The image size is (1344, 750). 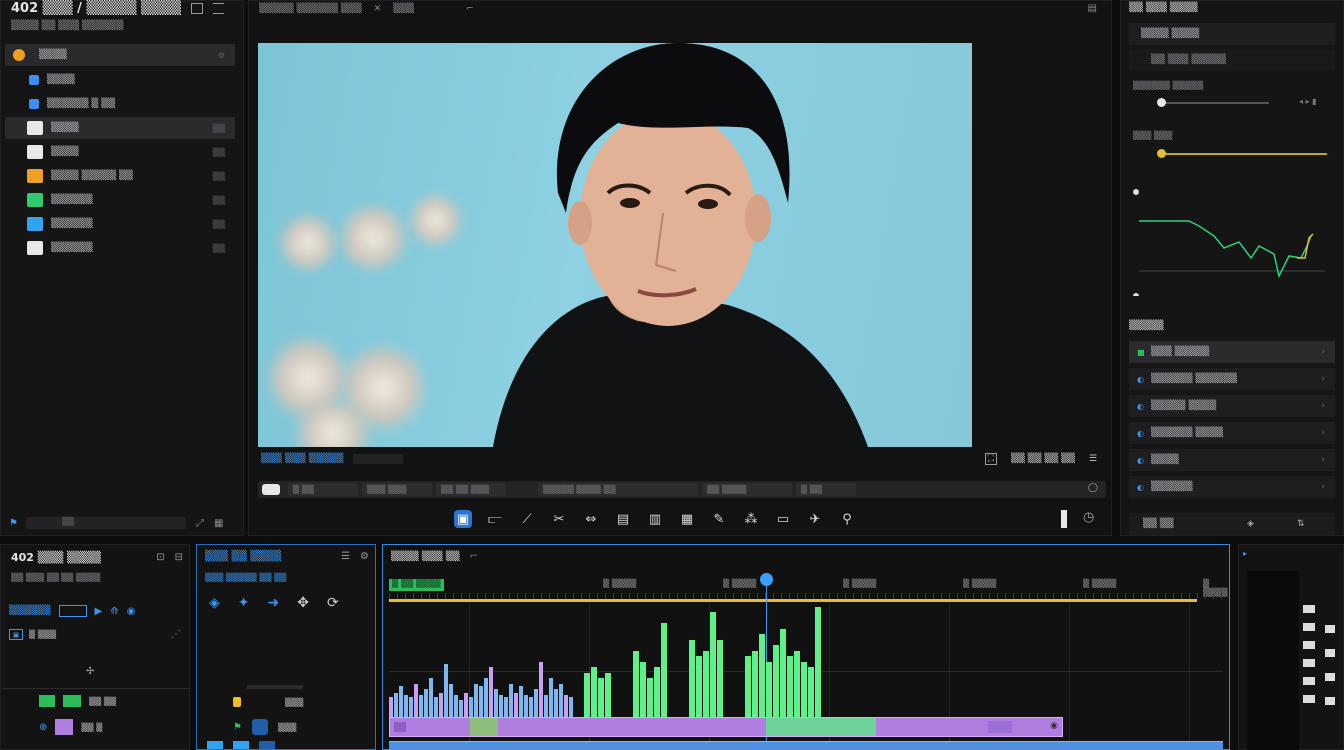 What do you see at coordinates (1162, 102) in the screenshot?
I see `exposure-slider-knob` at bounding box center [1162, 102].